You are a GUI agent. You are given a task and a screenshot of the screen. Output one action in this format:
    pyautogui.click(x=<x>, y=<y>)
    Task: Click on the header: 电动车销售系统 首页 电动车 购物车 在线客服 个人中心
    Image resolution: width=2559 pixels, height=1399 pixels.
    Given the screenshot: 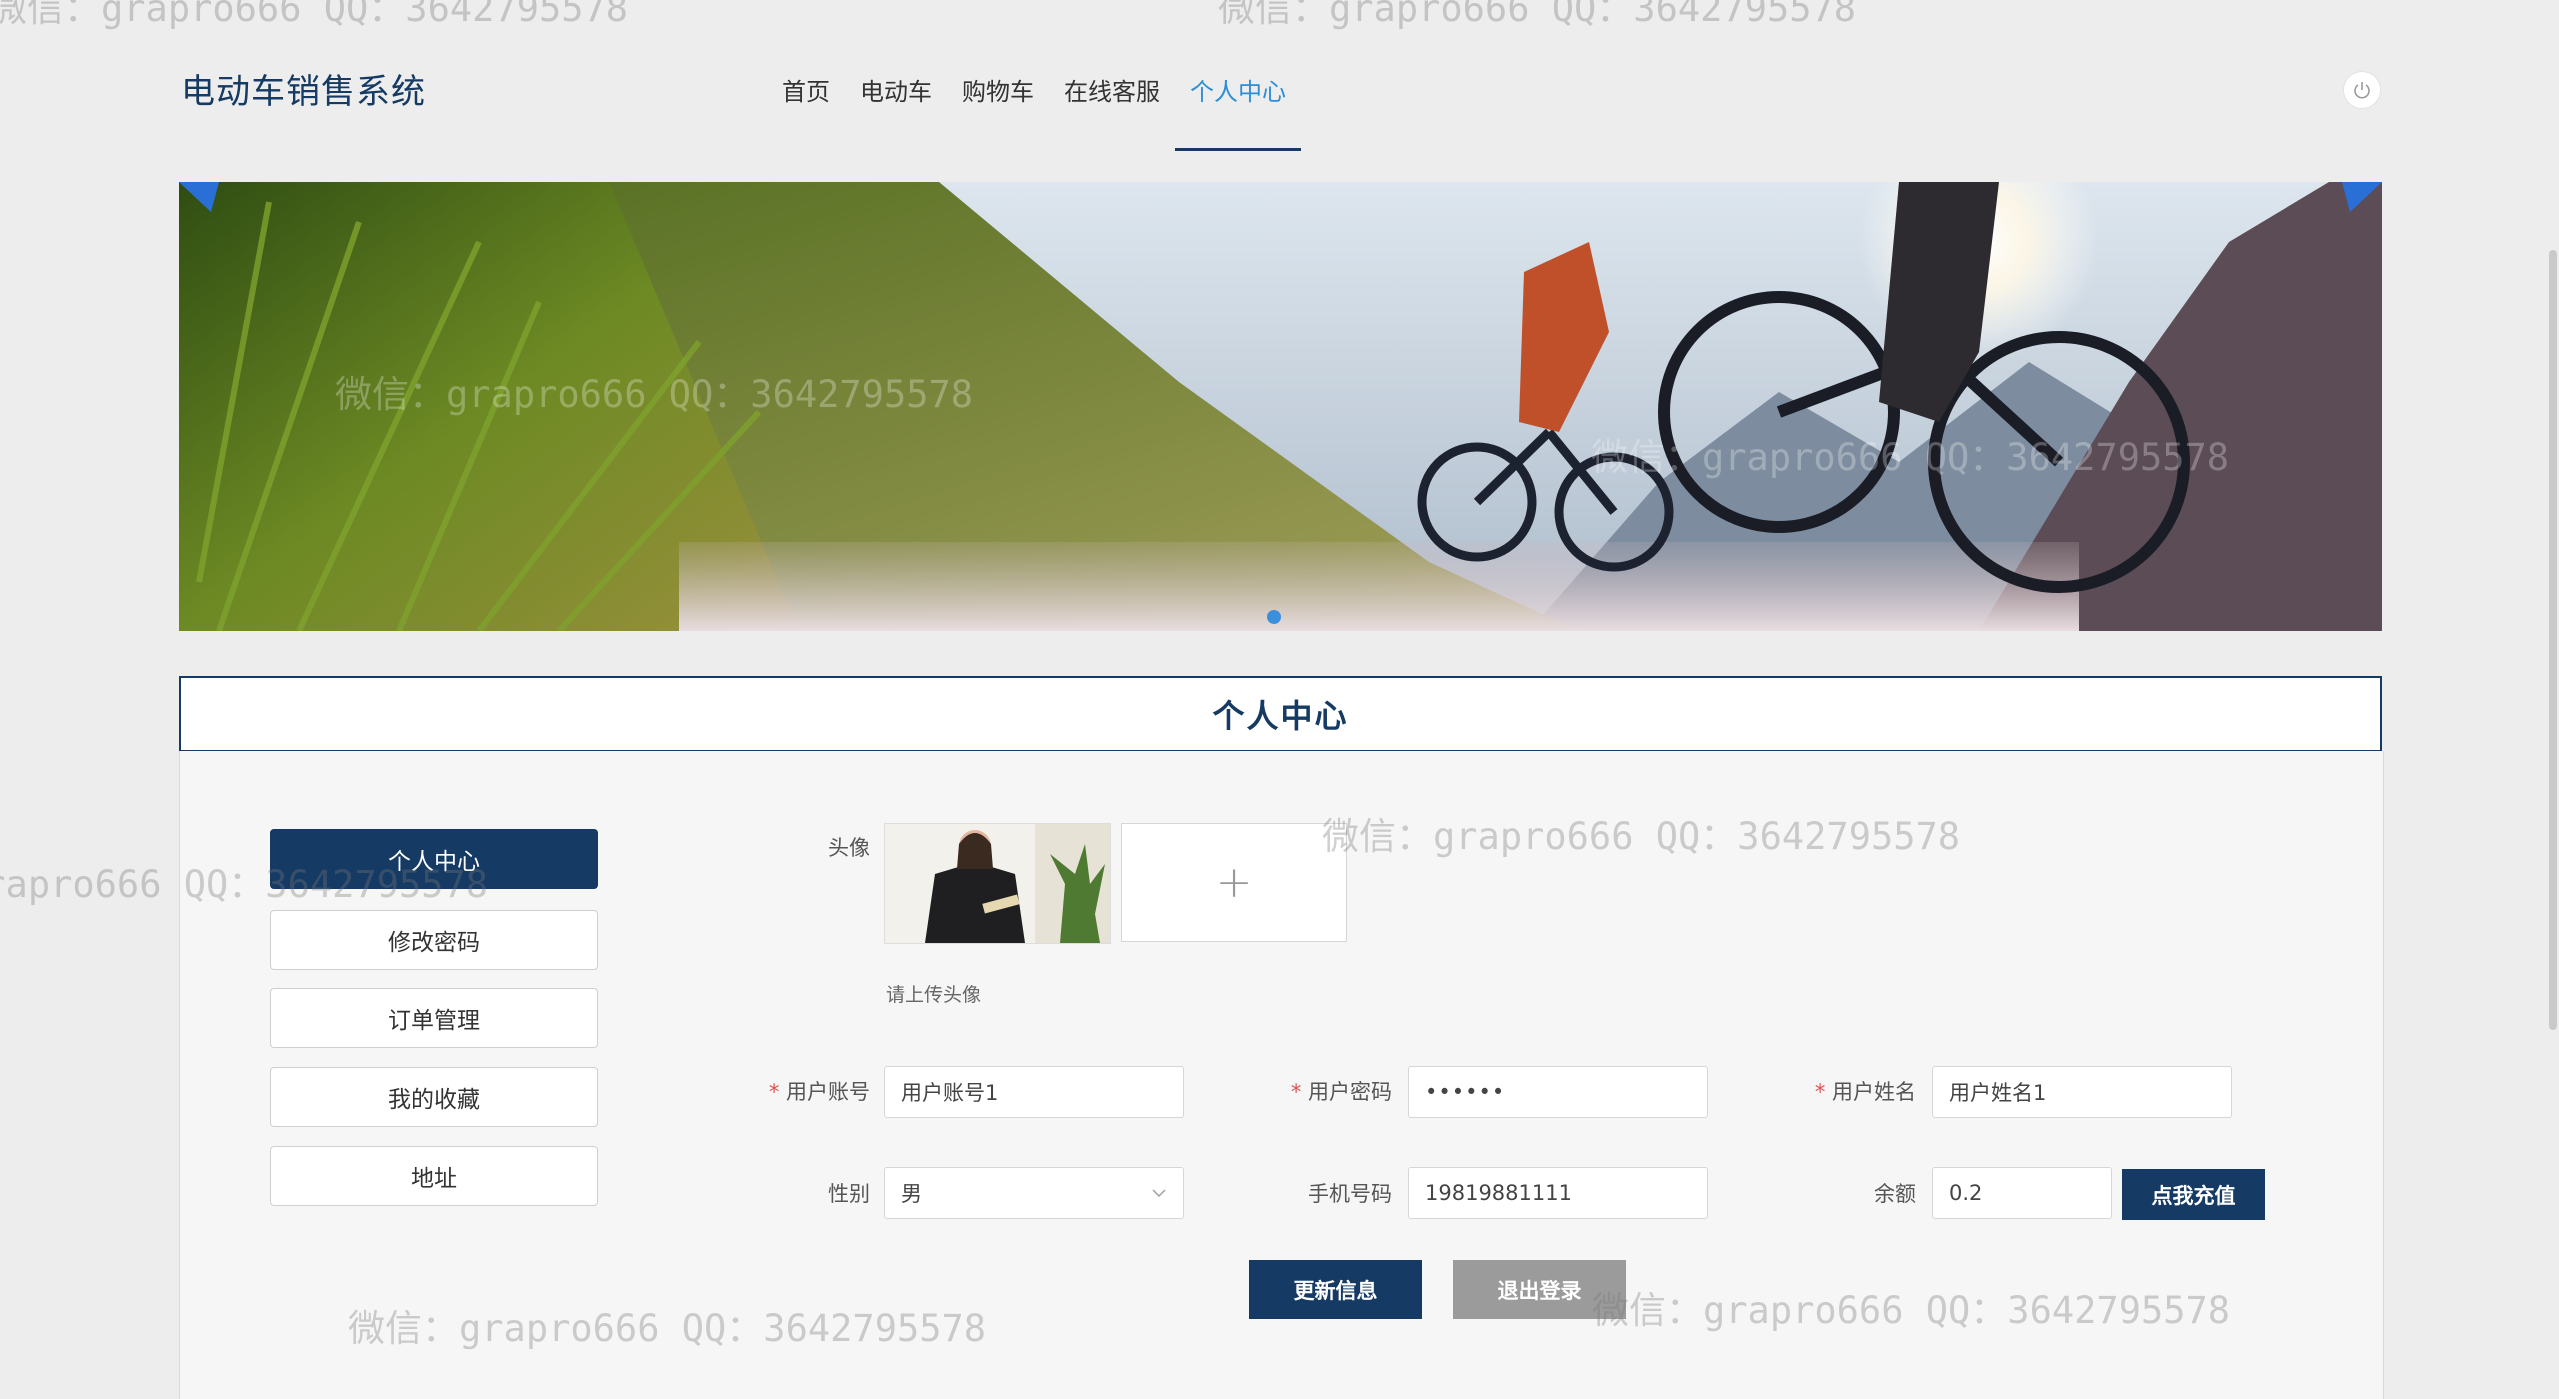 What is the action you would take?
    pyautogui.click(x=1279, y=75)
    